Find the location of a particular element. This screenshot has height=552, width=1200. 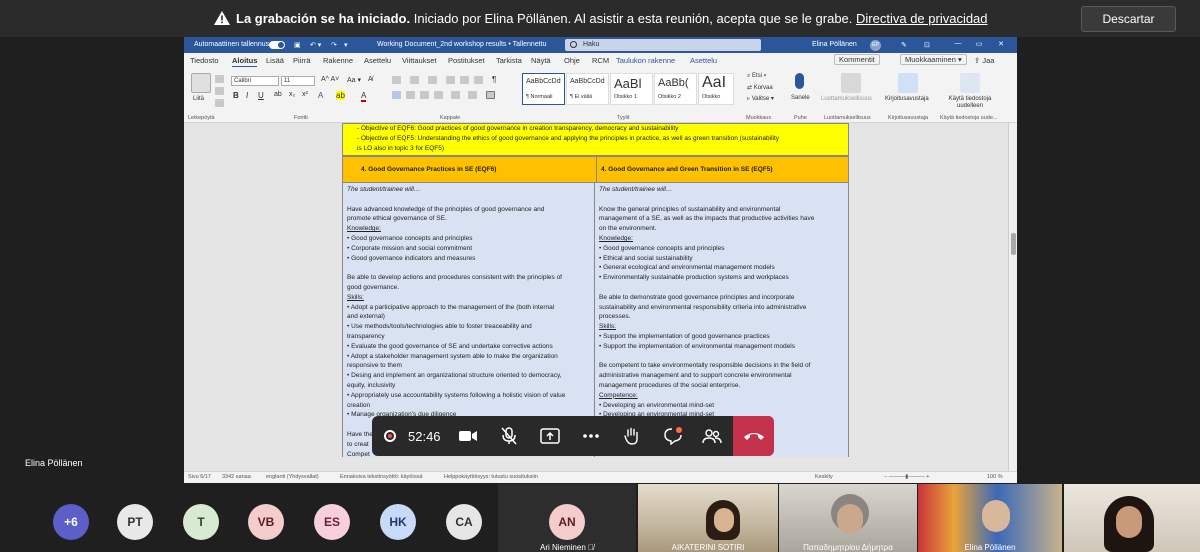

focus-mode: Keskity is located at coordinates (824, 477).